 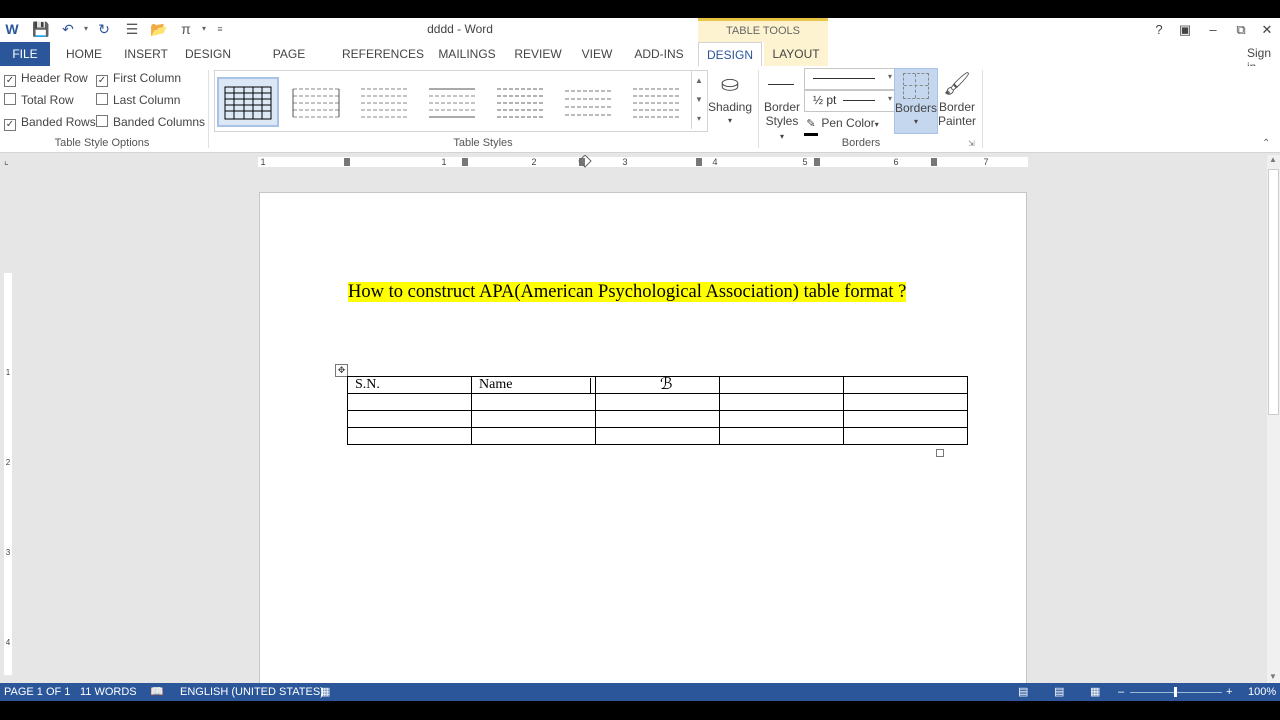 I want to click on document-table: S.N. Name, so click(x=657, y=410).